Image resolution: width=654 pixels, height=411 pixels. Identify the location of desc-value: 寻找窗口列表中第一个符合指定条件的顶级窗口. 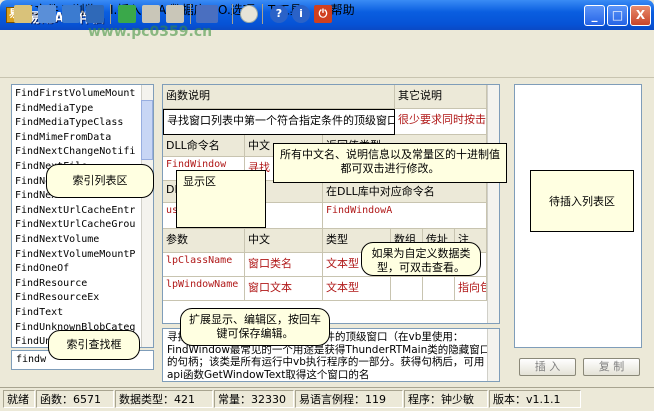
(279, 122).